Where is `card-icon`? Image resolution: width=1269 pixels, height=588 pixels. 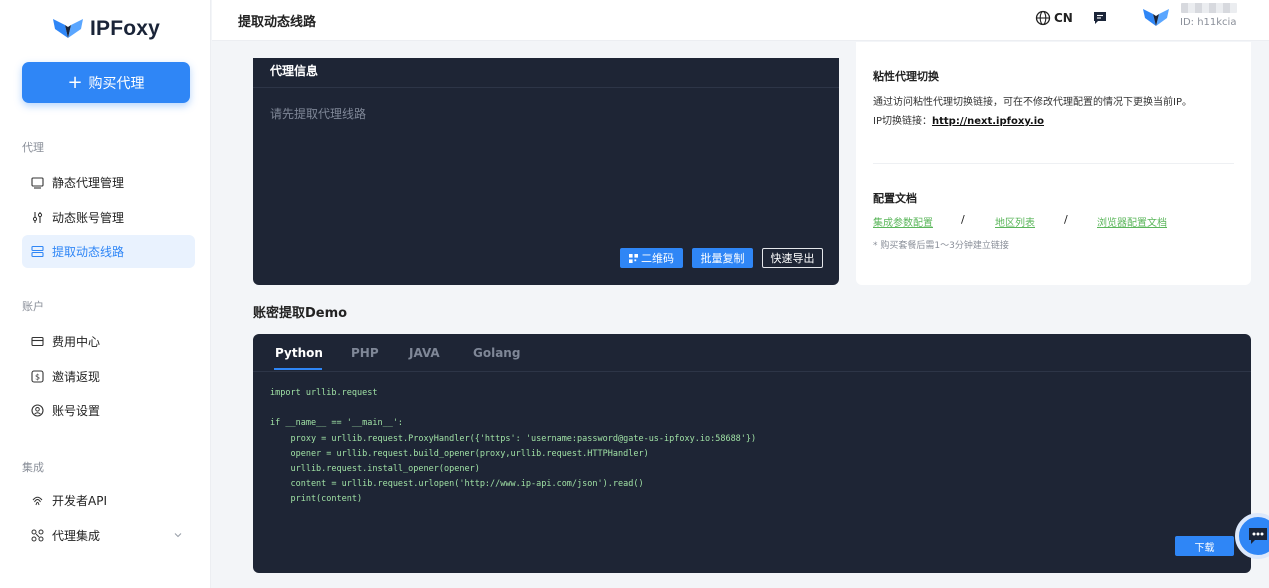
card-icon is located at coordinates (37, 341).